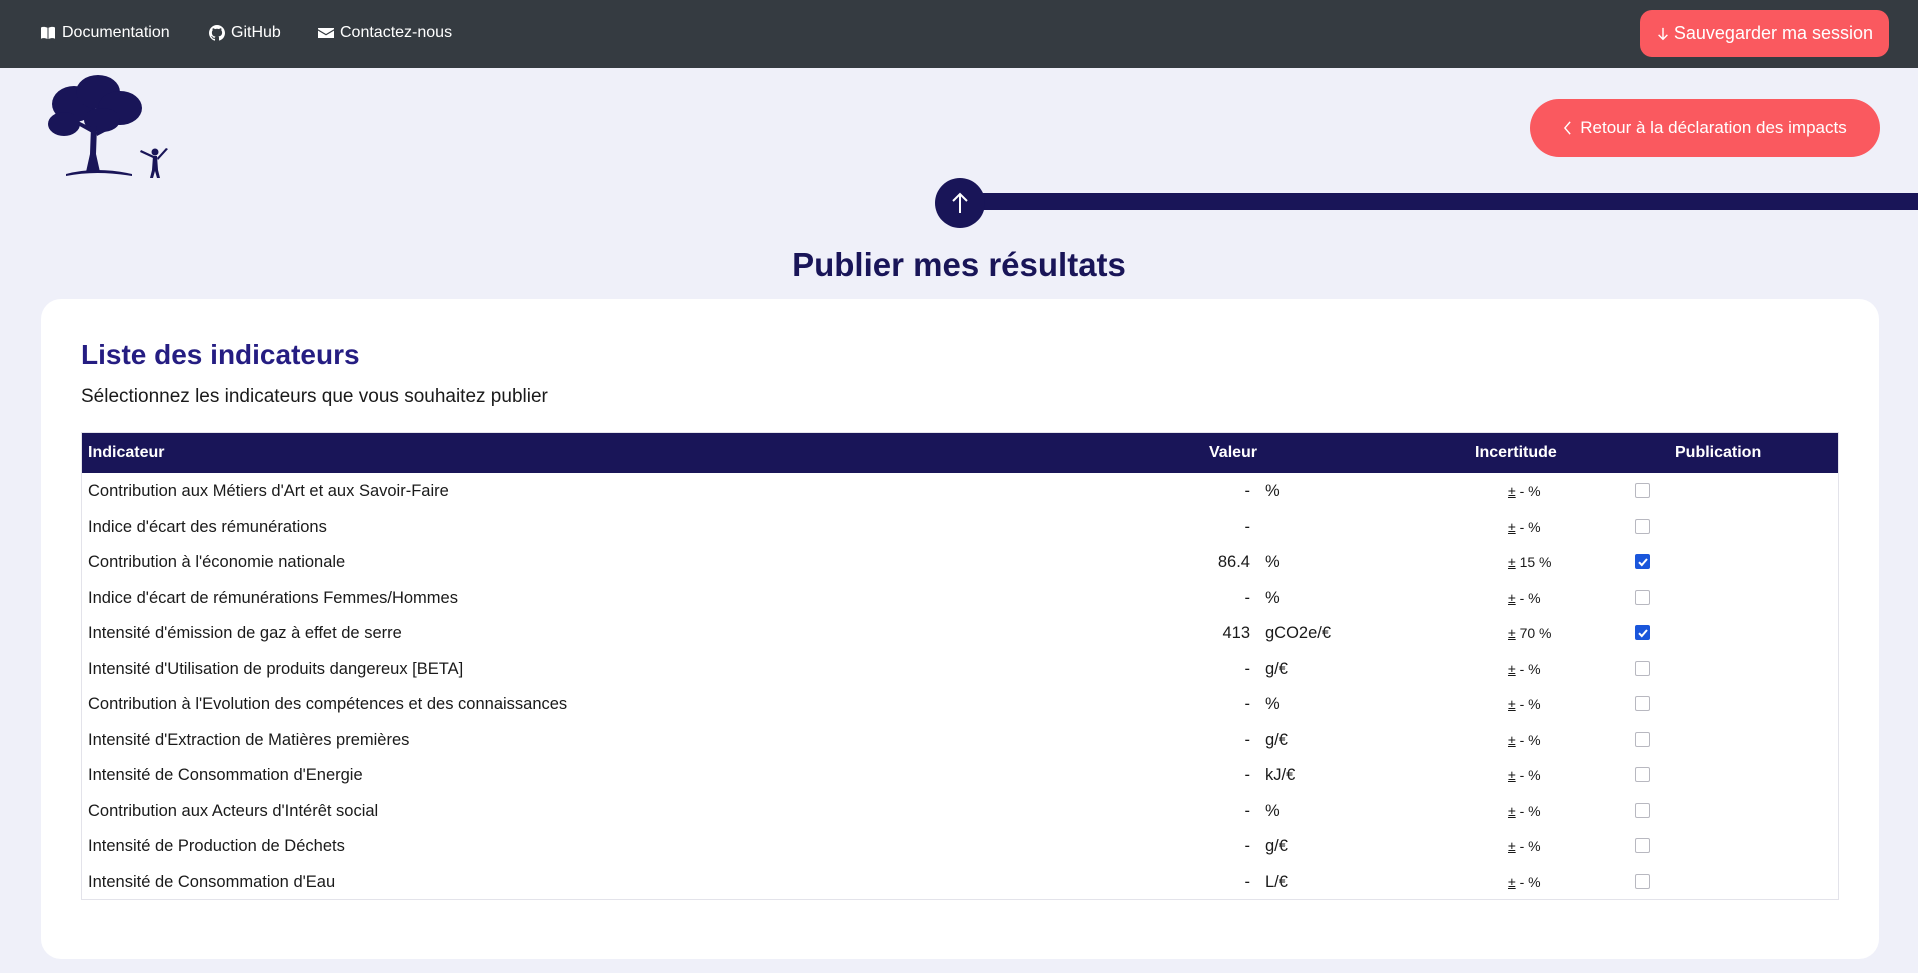 This screenshot has height=973, width=1918. I want to click on header-uncertainty: Incertitude, so click(1516, 452).